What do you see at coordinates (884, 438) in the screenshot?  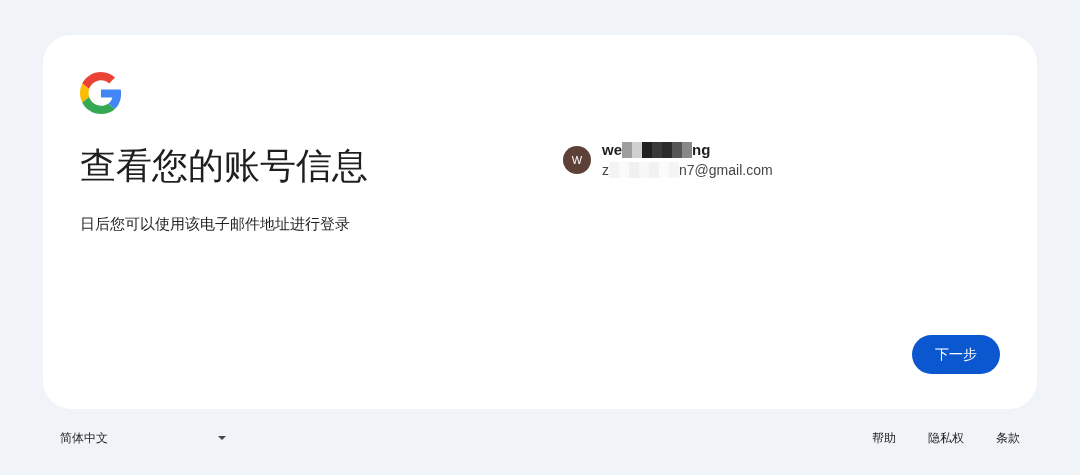 I see `footer-link: 帮助` at bounding box center [884, 438].